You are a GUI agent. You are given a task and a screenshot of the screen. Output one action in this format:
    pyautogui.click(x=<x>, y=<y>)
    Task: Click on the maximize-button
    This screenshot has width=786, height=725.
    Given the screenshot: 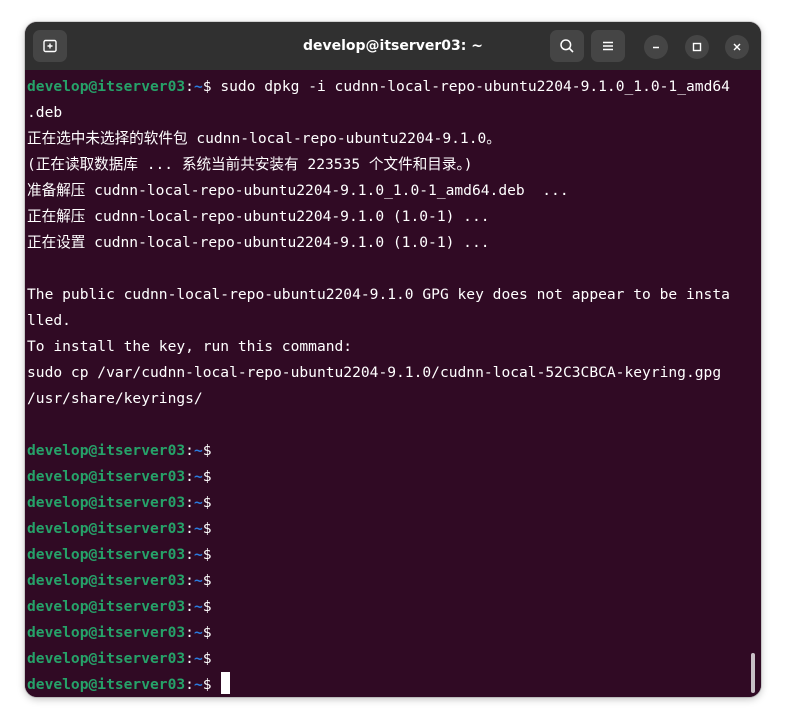 What is the action you would take?
    pyautogui.click(x=697, y=47)
    